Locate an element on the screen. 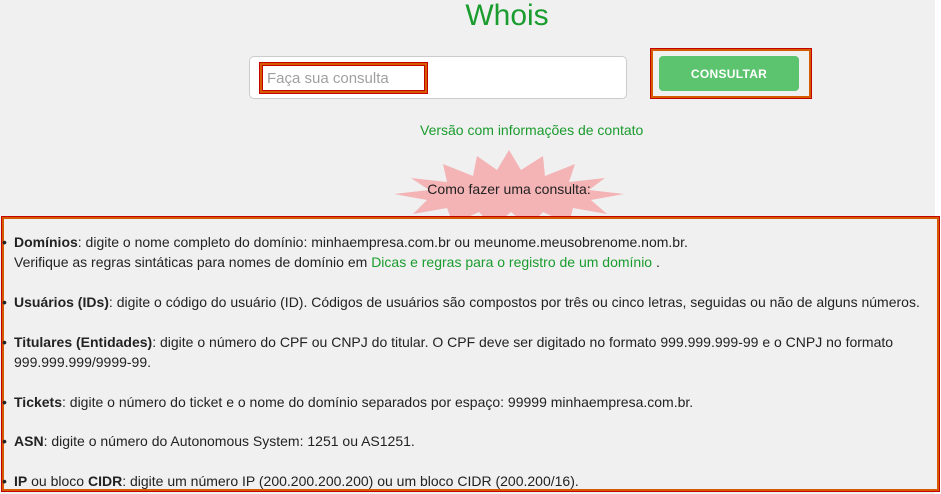 This screenshot has height=494, width=941. help-text: ou bloco is located at coordinates (57, 481).